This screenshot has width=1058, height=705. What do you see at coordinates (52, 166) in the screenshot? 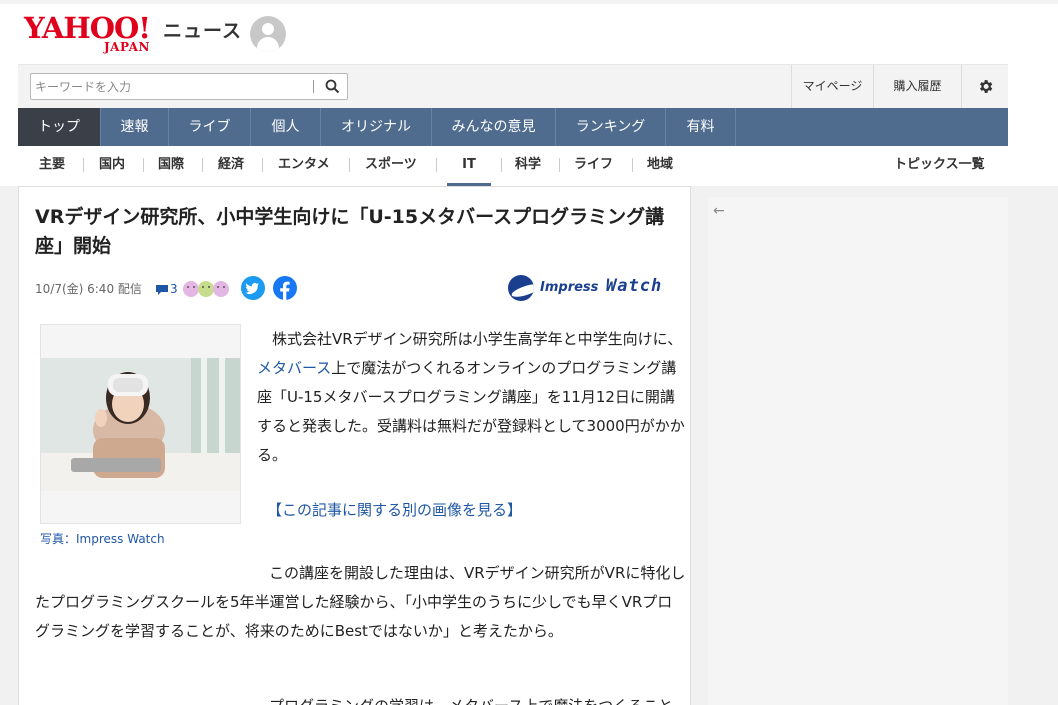
I see `category-main: 主要` at bounding box center [52, 166].